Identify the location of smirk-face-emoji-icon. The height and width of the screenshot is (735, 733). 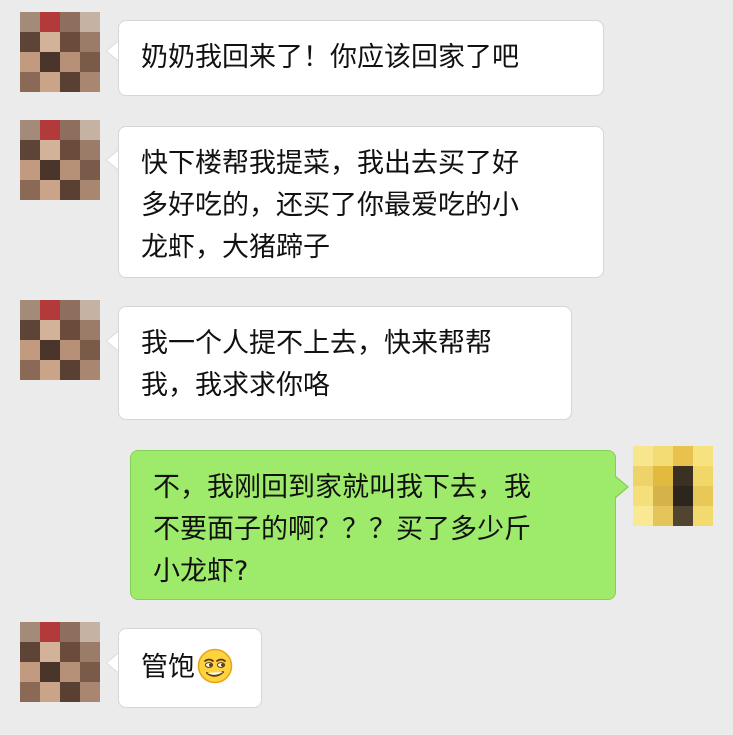
(215, 666).